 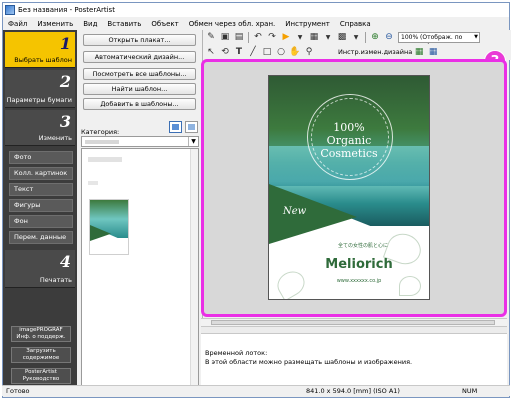 I want to click on button-line: Руководство, so click(x=41, y=379).